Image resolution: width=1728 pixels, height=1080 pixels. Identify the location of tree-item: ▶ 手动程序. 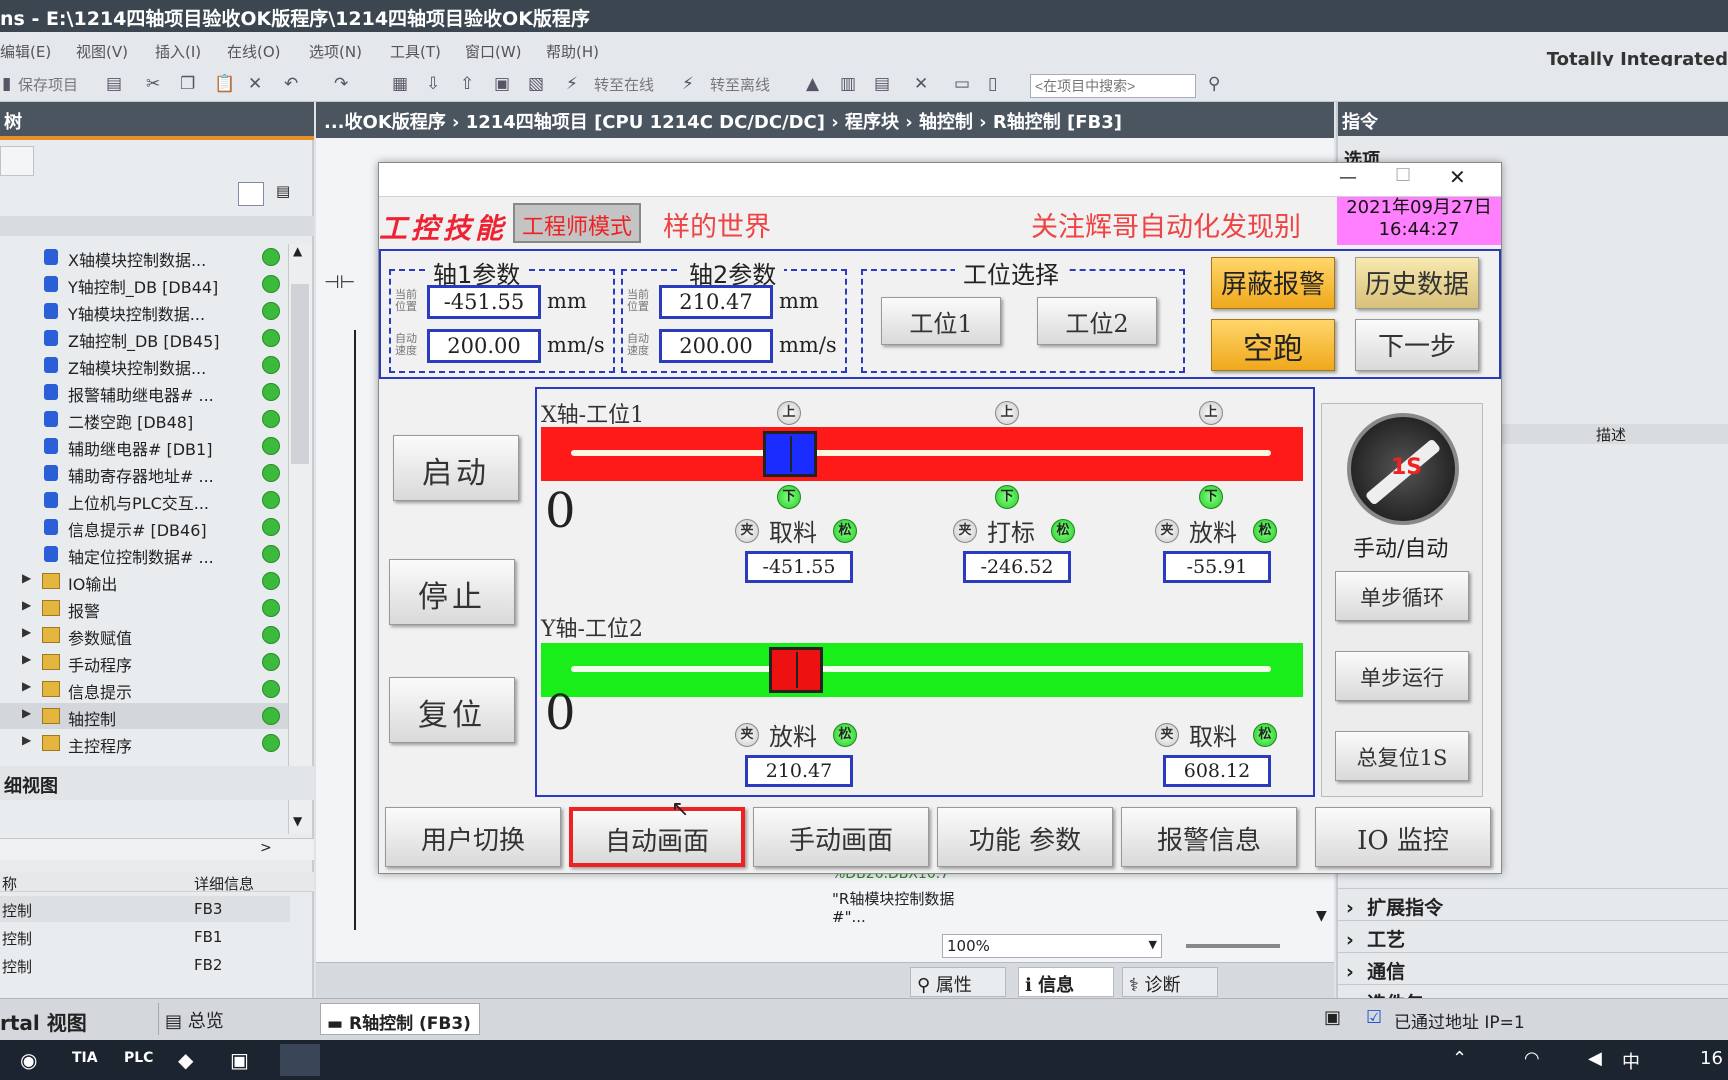
(145, 662).